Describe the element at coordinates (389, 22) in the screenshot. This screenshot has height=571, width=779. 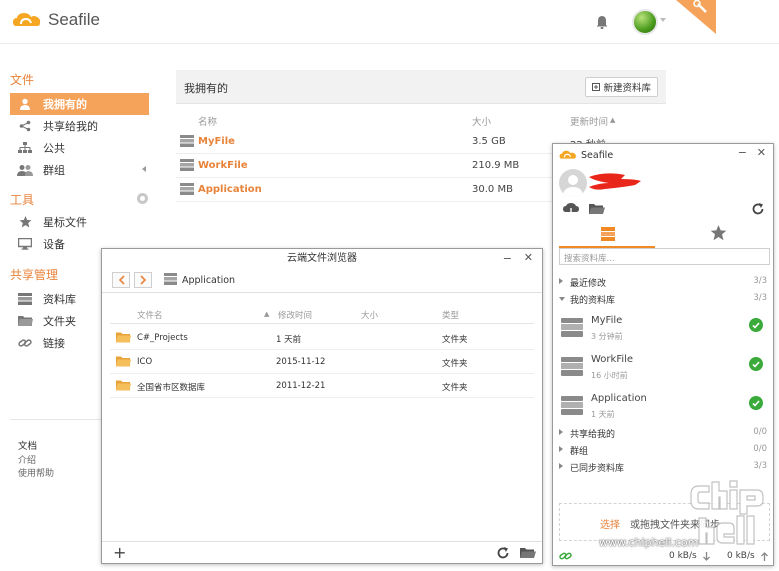
I see `top-header: Seafile` at that location.